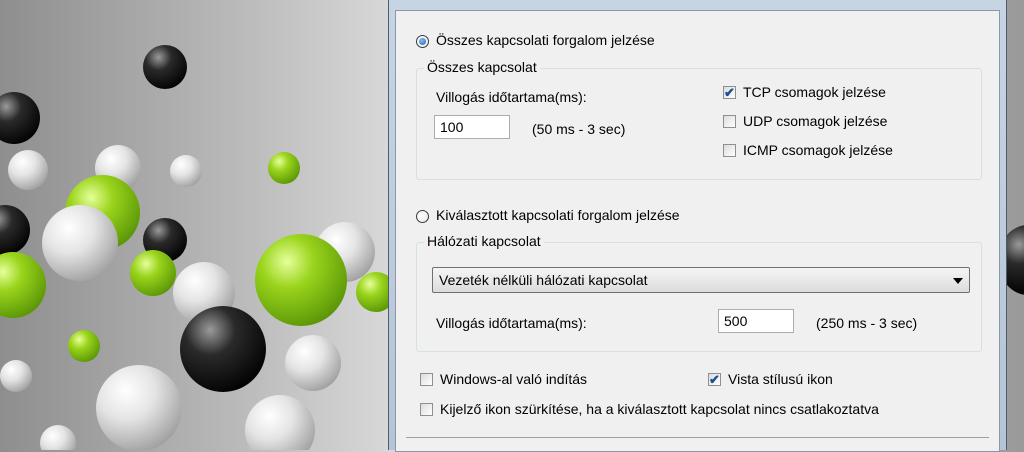 The width and height of the screenshot is (1024, 452). Describe the element at coordinates (756, 321) in the screenshot. I see `selected-duration-input` at that location.